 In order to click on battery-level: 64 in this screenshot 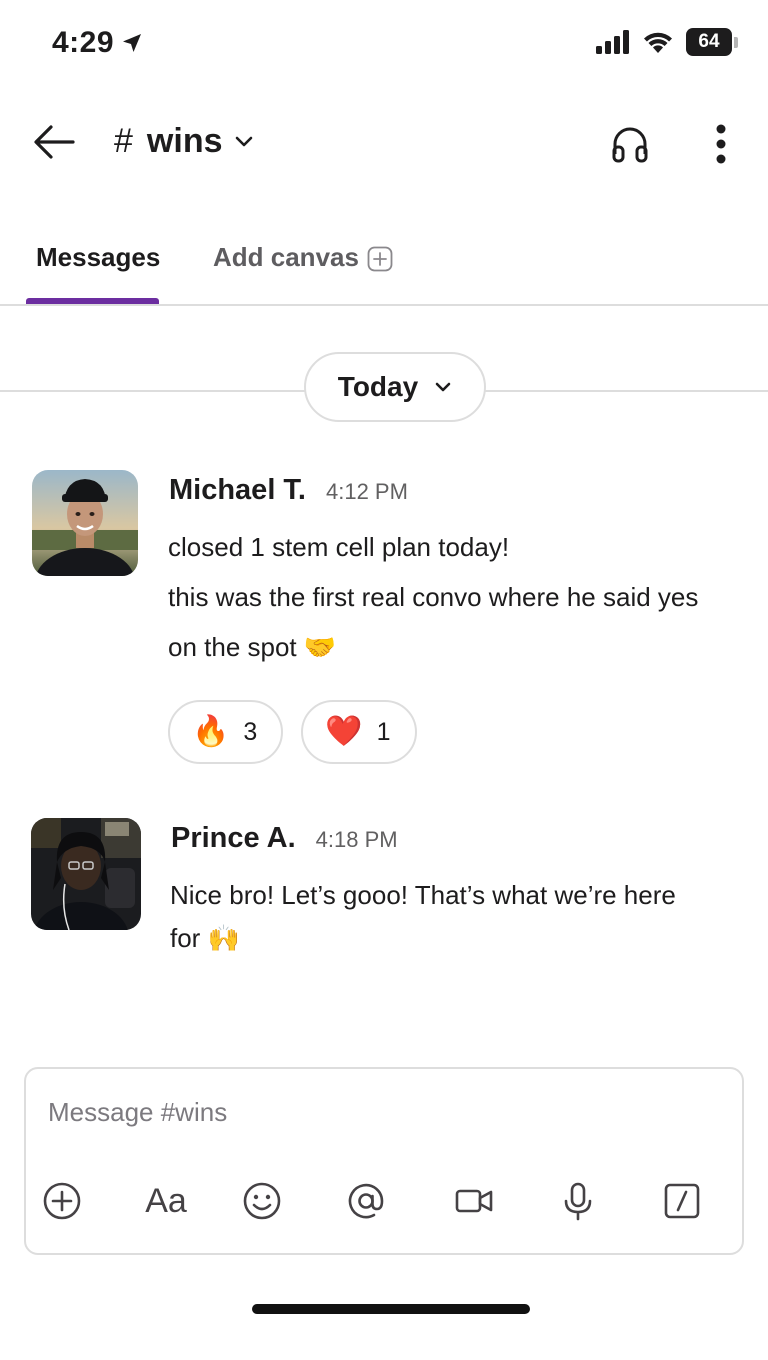, I will do `click(709, 41)`.